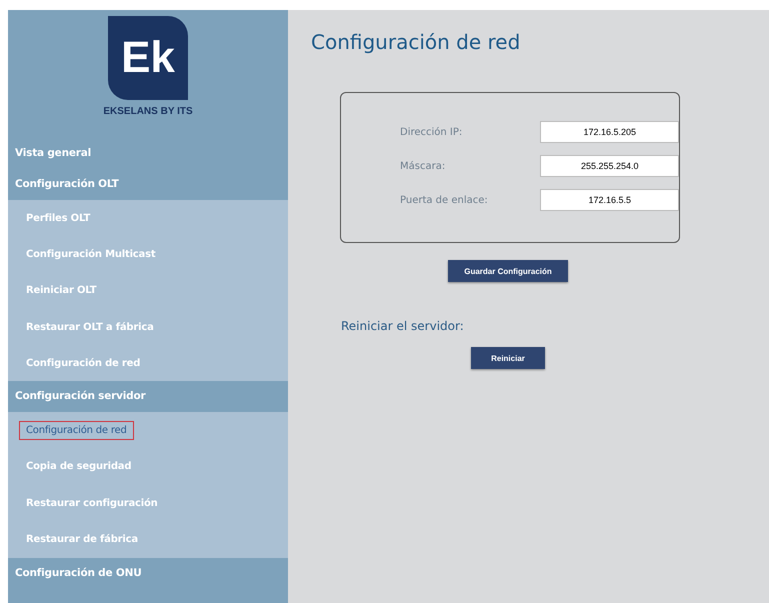 The width and height of the screenshot is (769, 603). Describe the element at coordinates (432, 132) in the screenshot. I see `field-label: Dirección IP:` at that location.